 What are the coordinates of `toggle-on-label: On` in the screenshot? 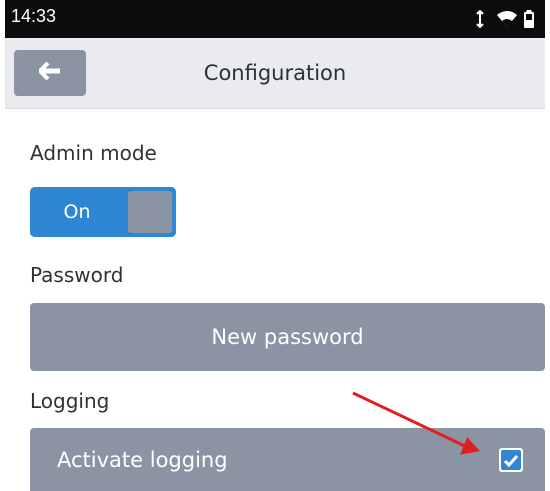 It's located at (77, 212).